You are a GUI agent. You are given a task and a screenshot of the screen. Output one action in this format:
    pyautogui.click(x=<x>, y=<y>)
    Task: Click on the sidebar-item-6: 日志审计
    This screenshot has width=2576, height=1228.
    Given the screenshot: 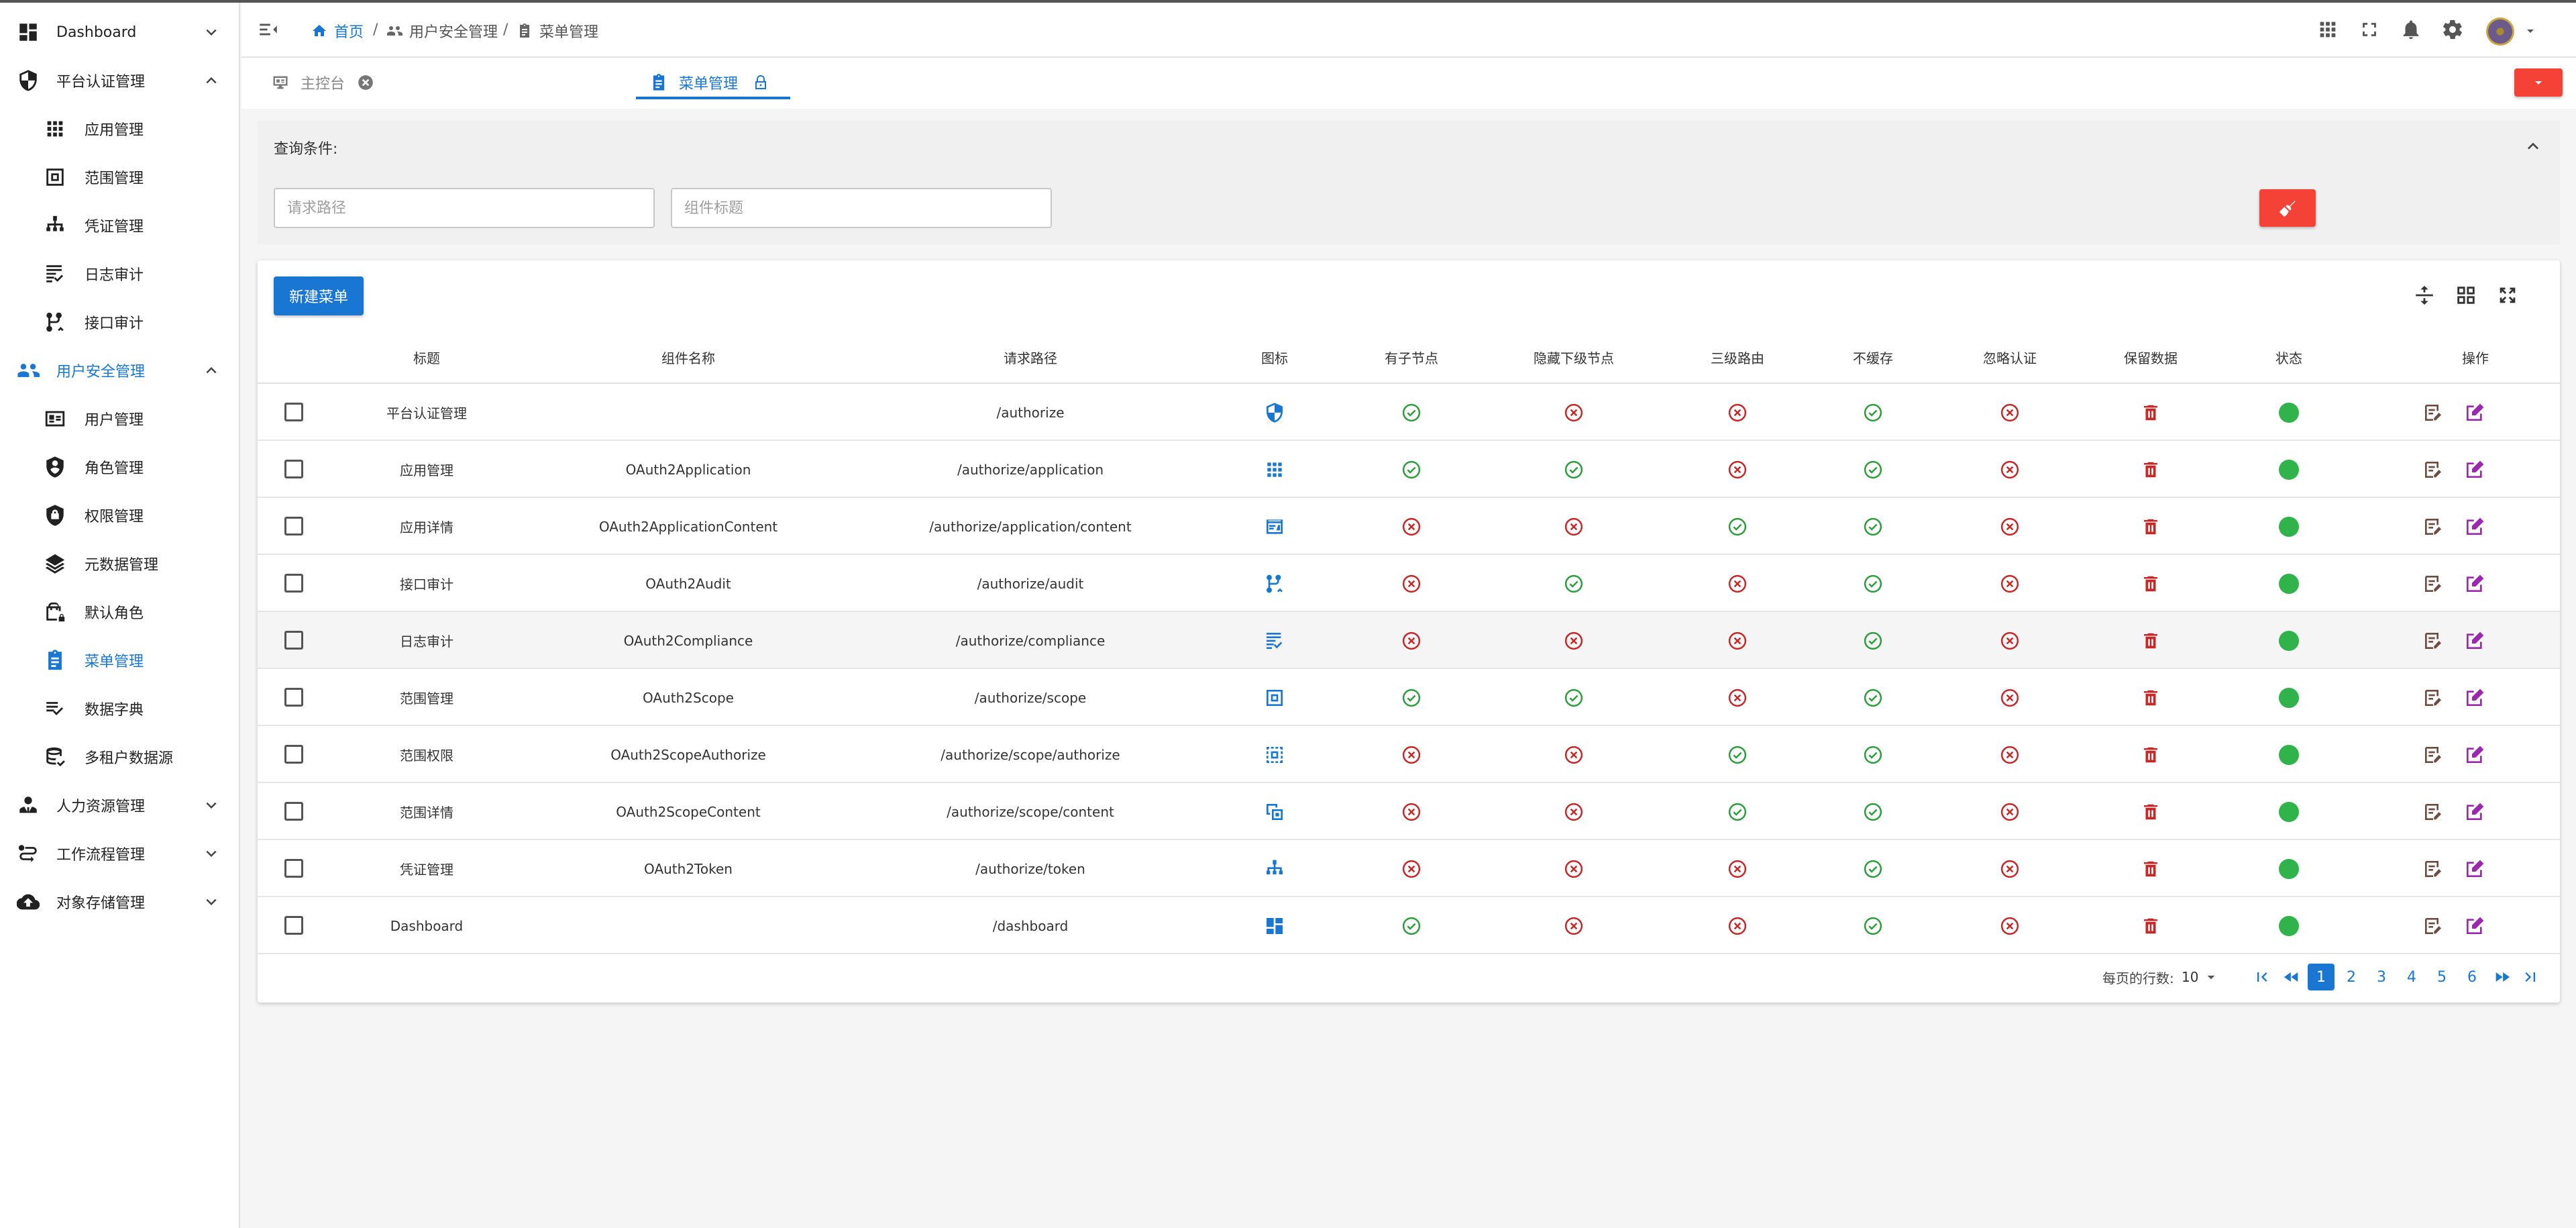 What is the action you would take?
    pyautogui.click(x=119, y=274)
    